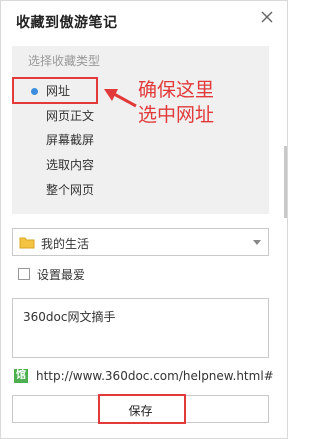 The width and height of the screenshot is (320, 439). What do you see at coordinates (21, 376) in the screenshot?
I see `link-icon: 馆` at bounding box center [21, 376].